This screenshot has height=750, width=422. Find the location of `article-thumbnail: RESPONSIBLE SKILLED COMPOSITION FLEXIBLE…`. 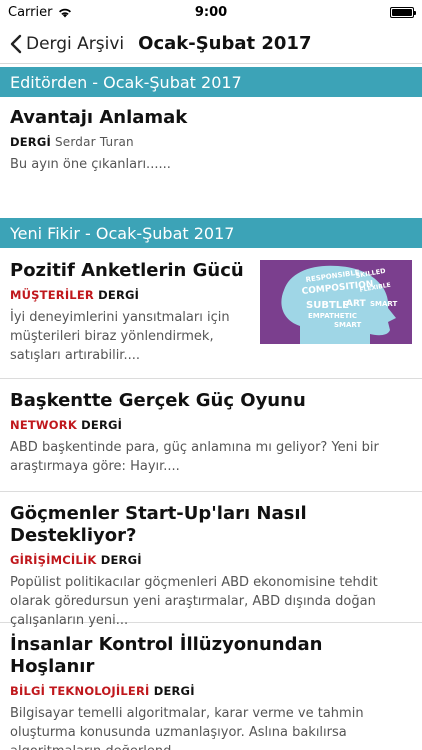

article-thumbnail: RESPONSIBLE SKILLED COMPOSITION FLEXIBLE… is located at coordinates (336, 302).